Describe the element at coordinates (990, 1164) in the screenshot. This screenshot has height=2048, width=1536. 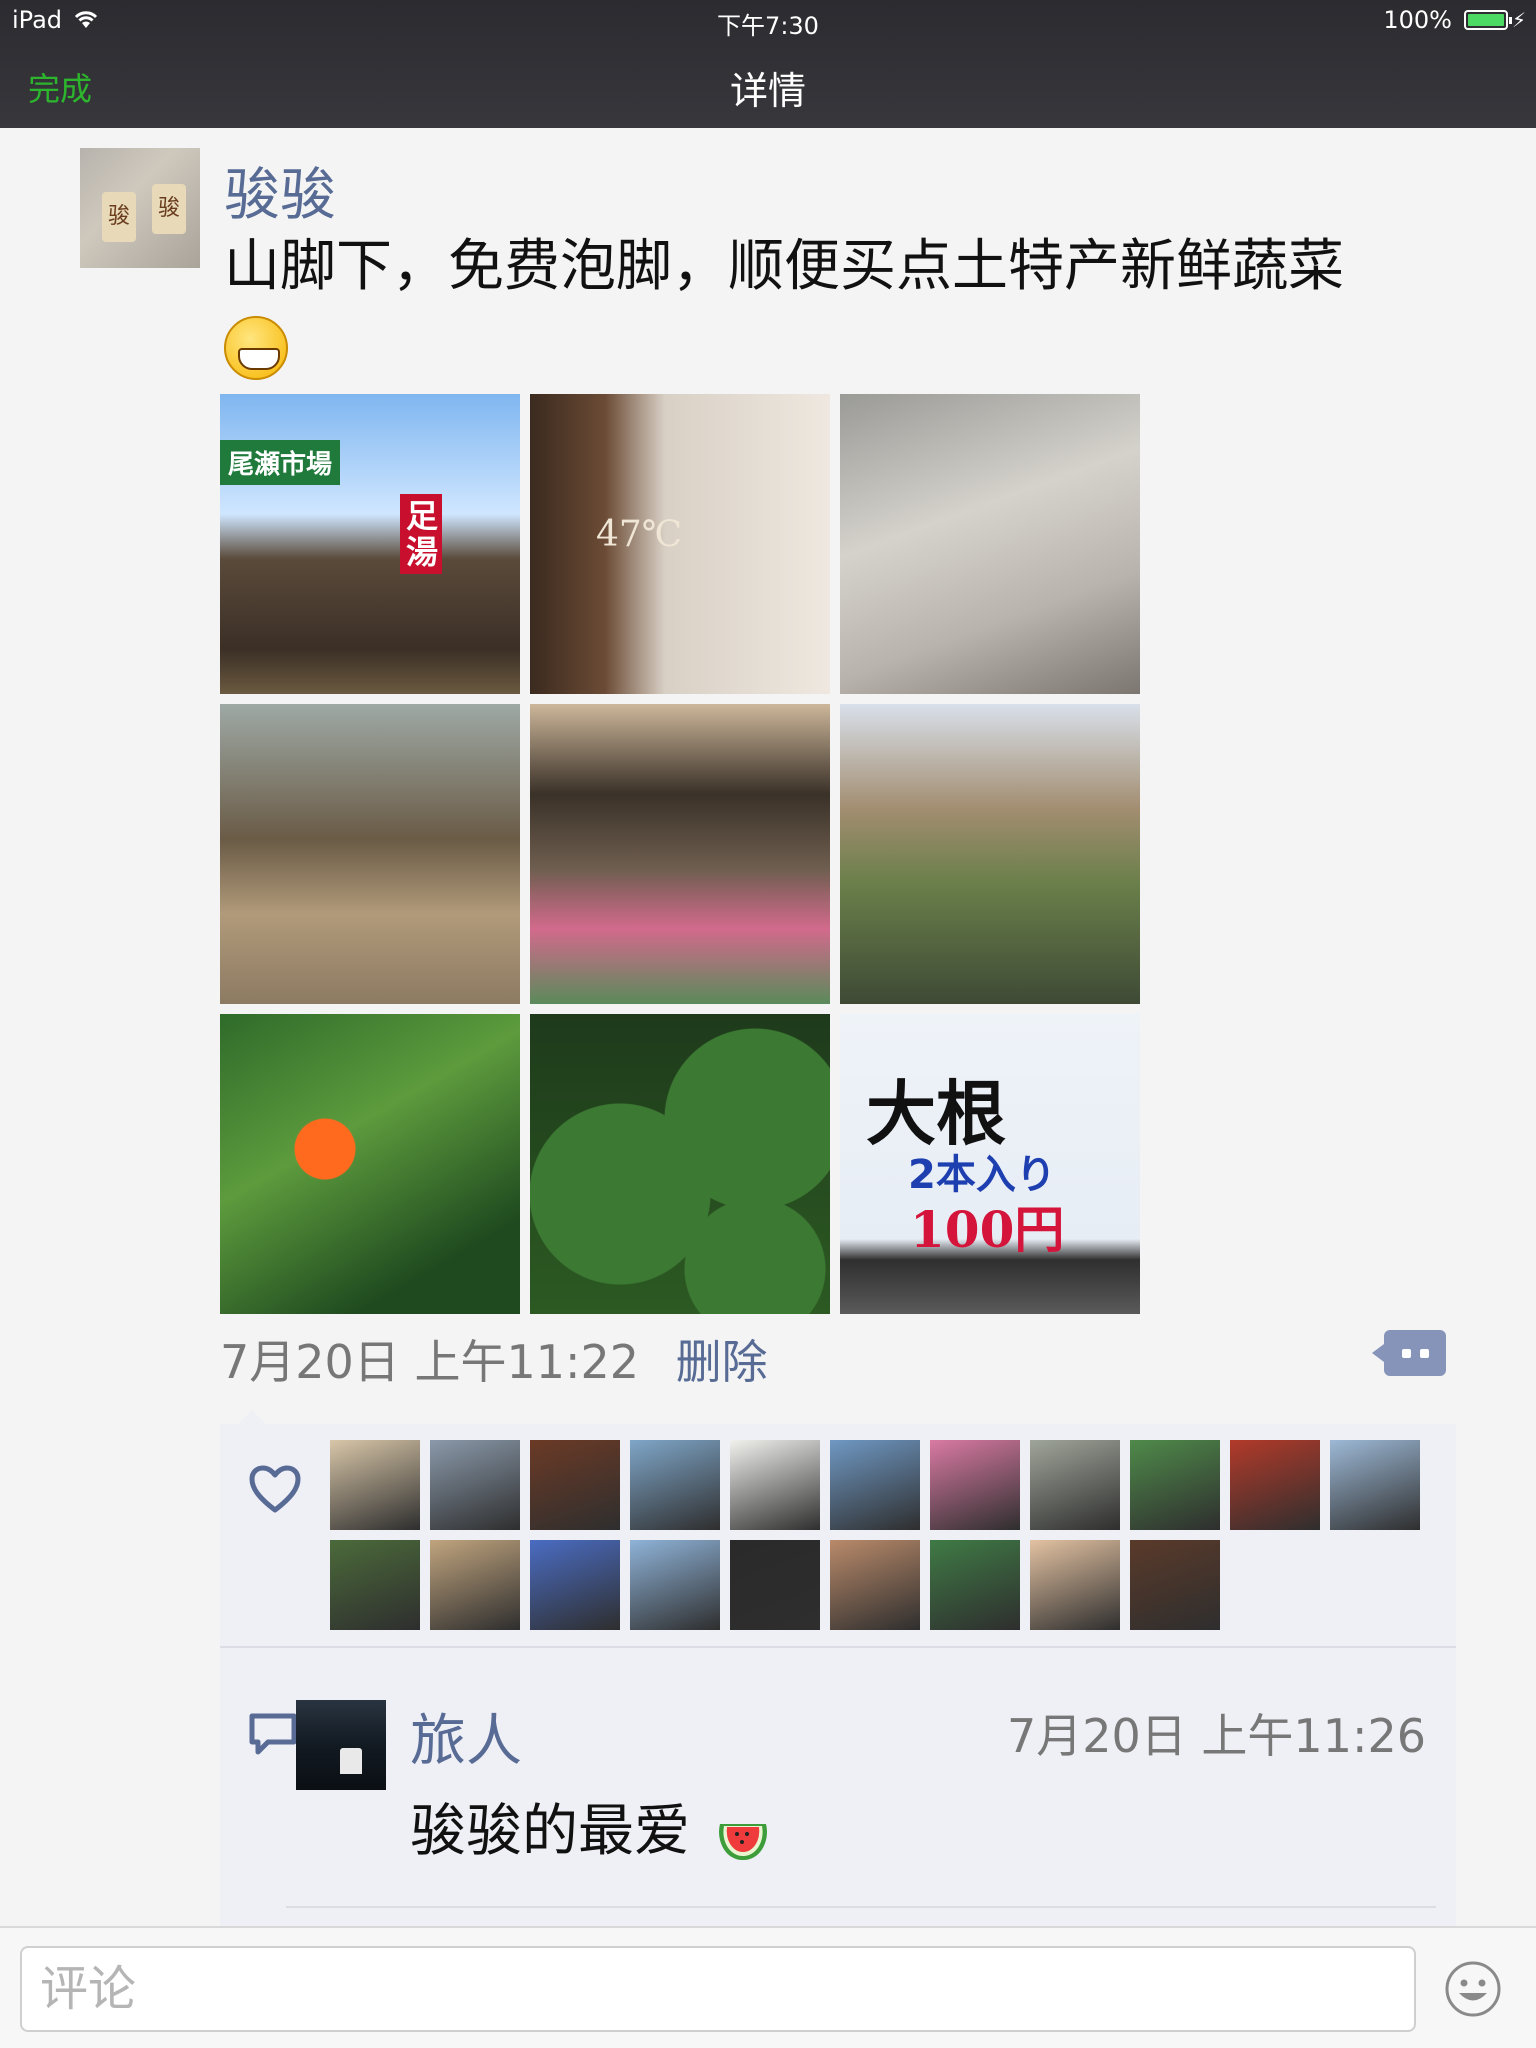
I see `photo-9: 大根 2本入り 100円` at that location.